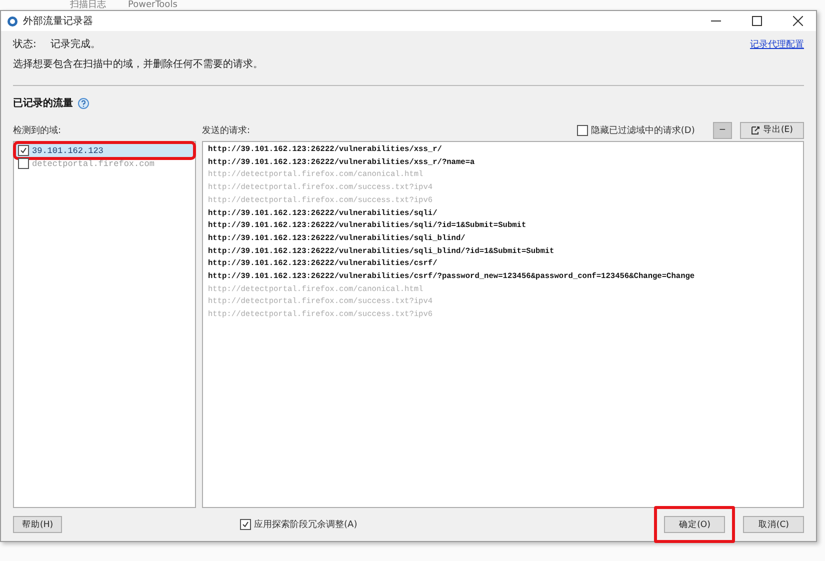 The width and height of the screenshot is (825, 561). I want to click on dialog-button: 取消(C), so click(773, 524).